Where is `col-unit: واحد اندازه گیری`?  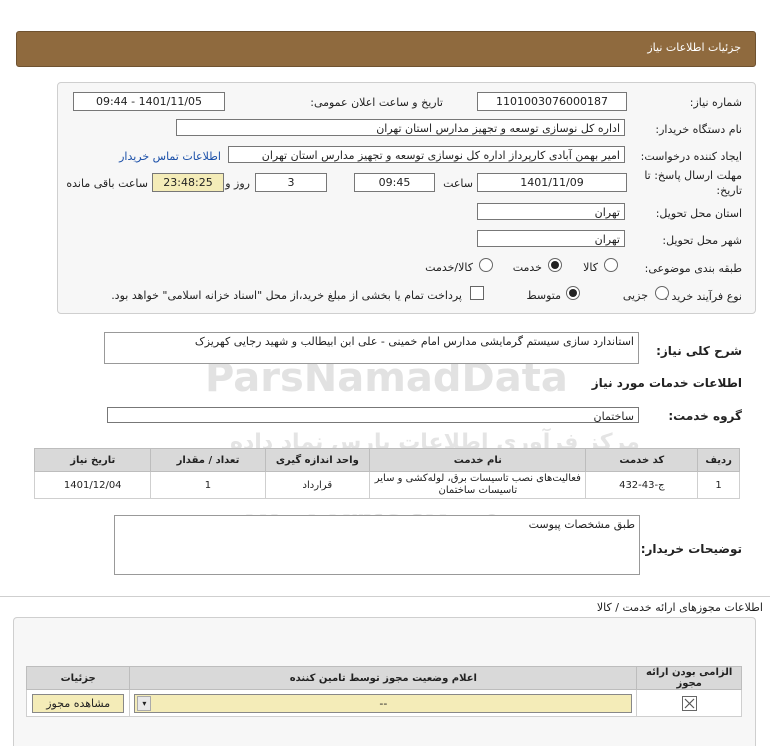
col-unit: واحد اندازه گیری is located at coordinates (317, 460).